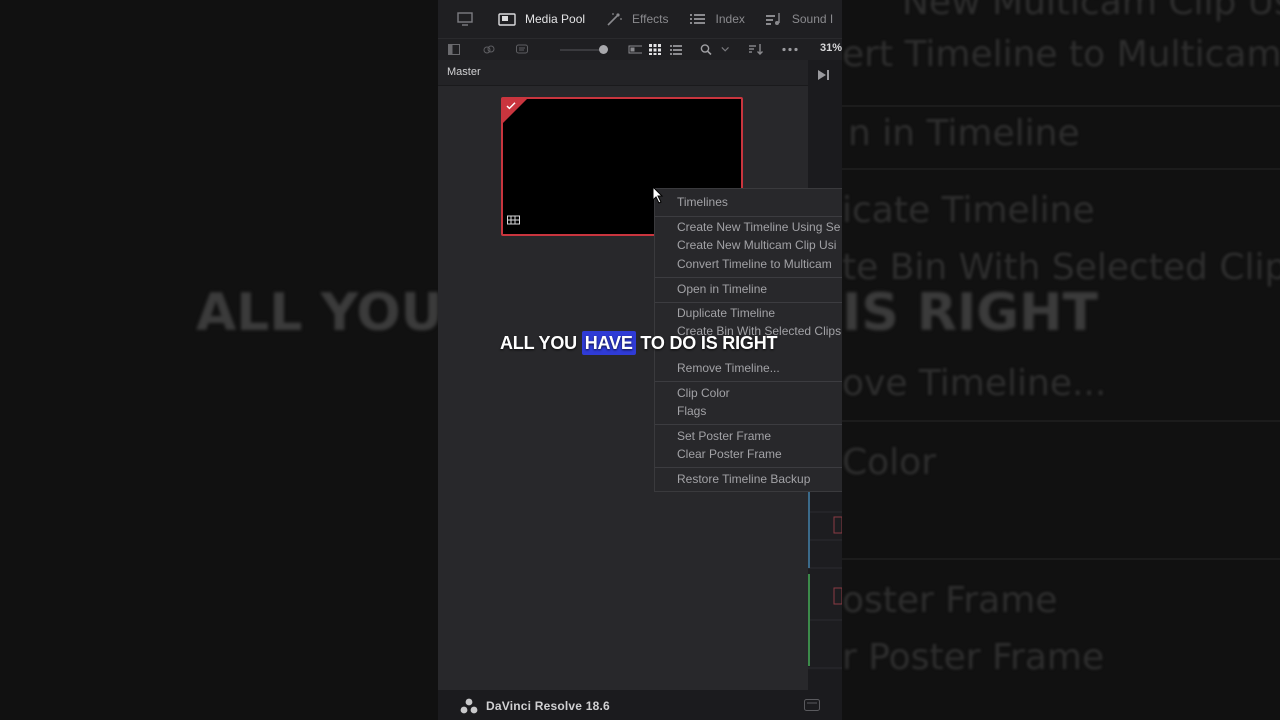 The image size is (1280, 720). What do you see at coordinates (697, 19) in the screenshot?
I see `index-list-icon` at bounding box center [697, 19].